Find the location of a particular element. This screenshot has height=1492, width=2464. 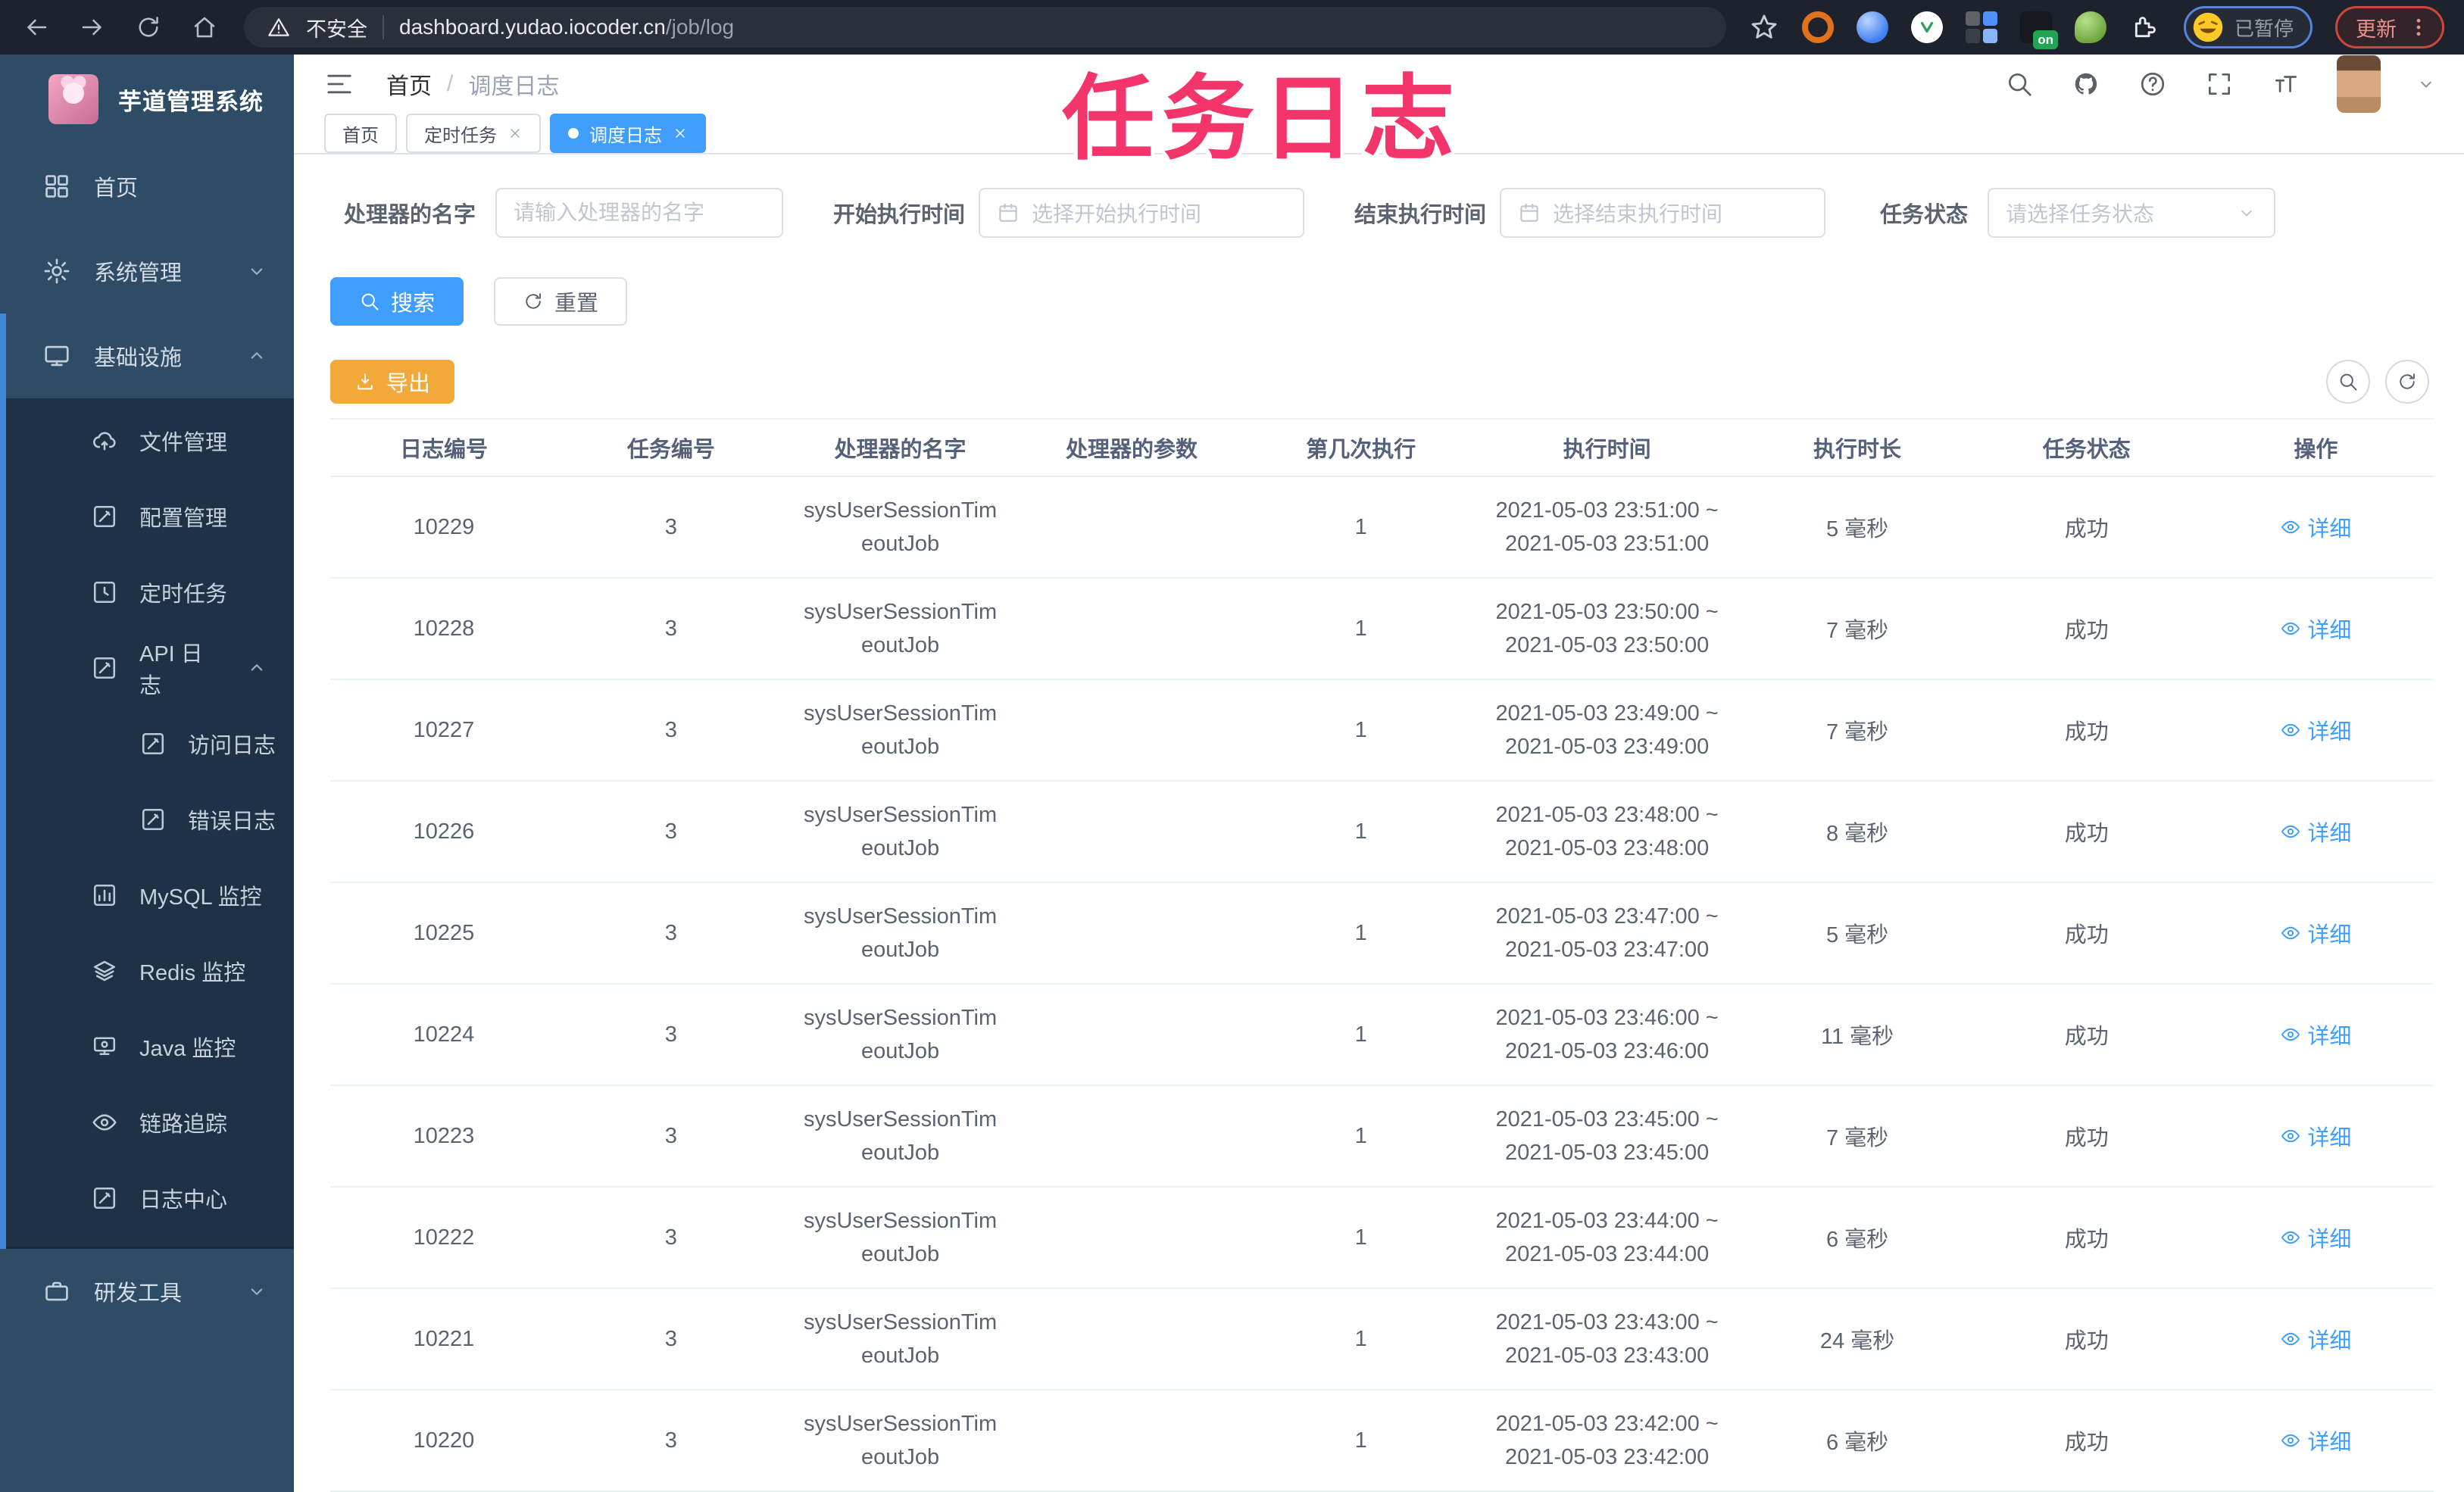

extension-grid-icon is located at coordinates (1981, 27).